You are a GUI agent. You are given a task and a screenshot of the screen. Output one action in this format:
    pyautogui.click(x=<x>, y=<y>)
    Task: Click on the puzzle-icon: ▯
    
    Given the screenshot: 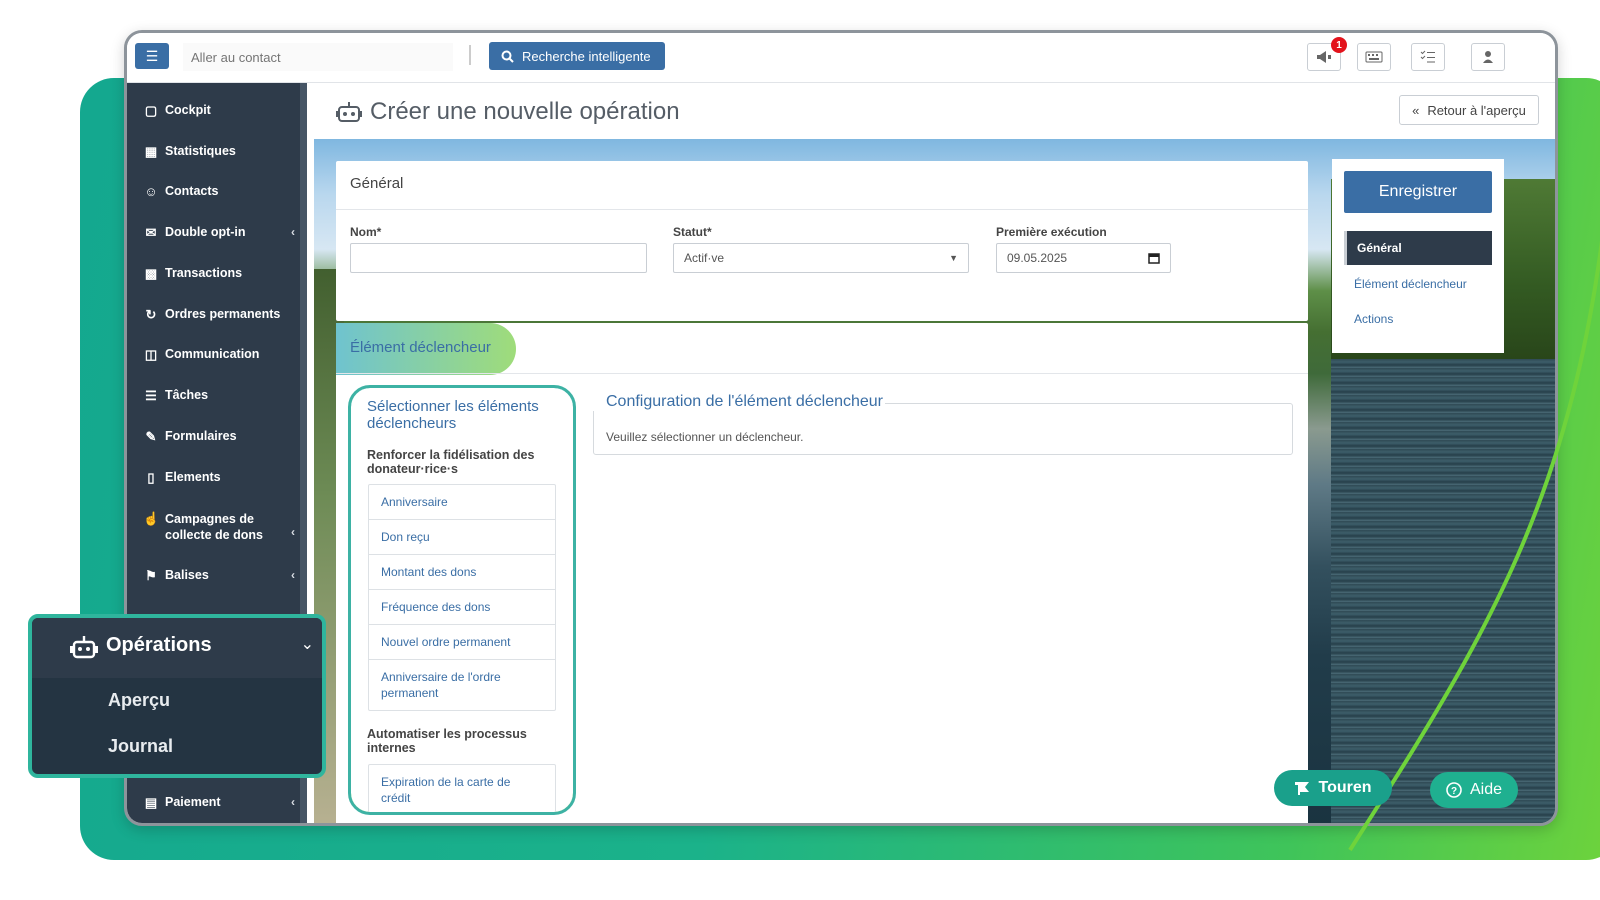 What is the action you would take?
    pyautogui.click(x=151, y=477)
    